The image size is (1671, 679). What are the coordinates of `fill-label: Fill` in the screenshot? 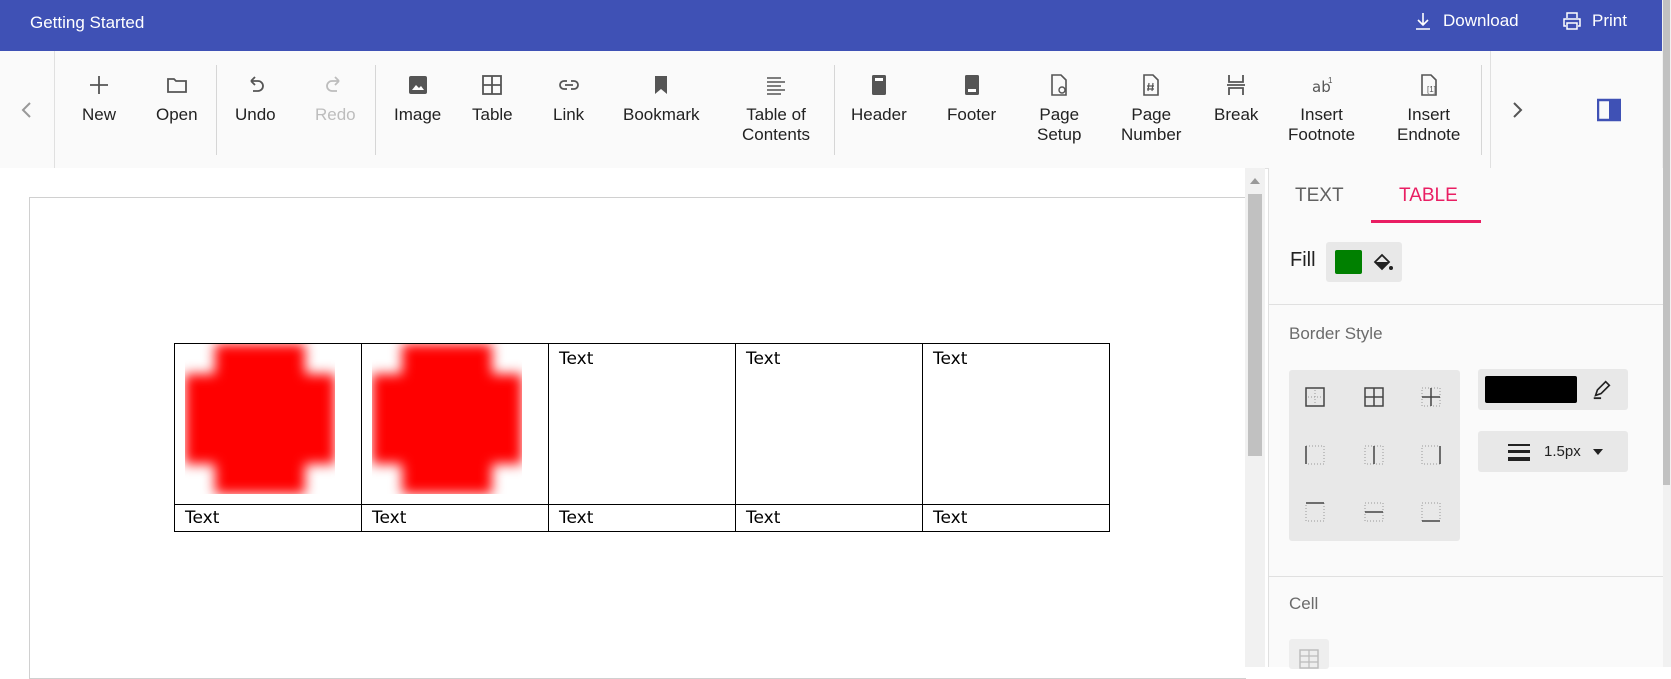 It's located at (1303, 260).